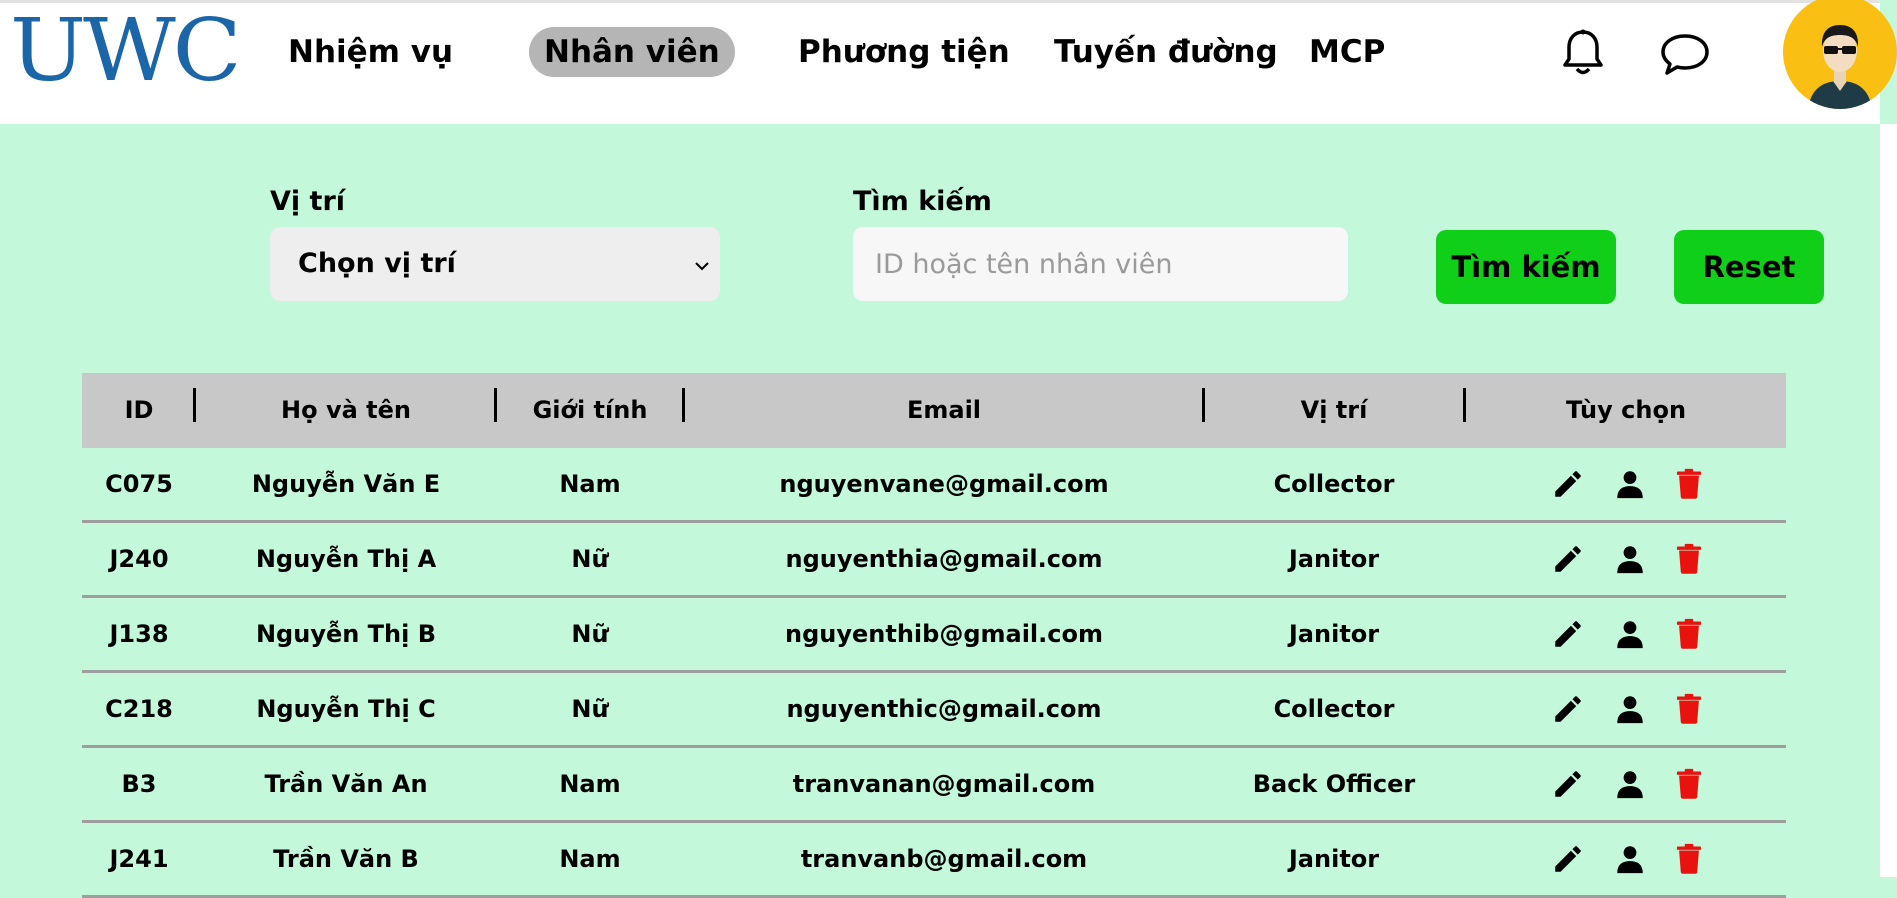 The width and height of the screenshot is (1897, 898). What do you see at coordinates (1840, 67) in the screenshot?
I see `avatar-icon` at bounding box center [1840, 67].